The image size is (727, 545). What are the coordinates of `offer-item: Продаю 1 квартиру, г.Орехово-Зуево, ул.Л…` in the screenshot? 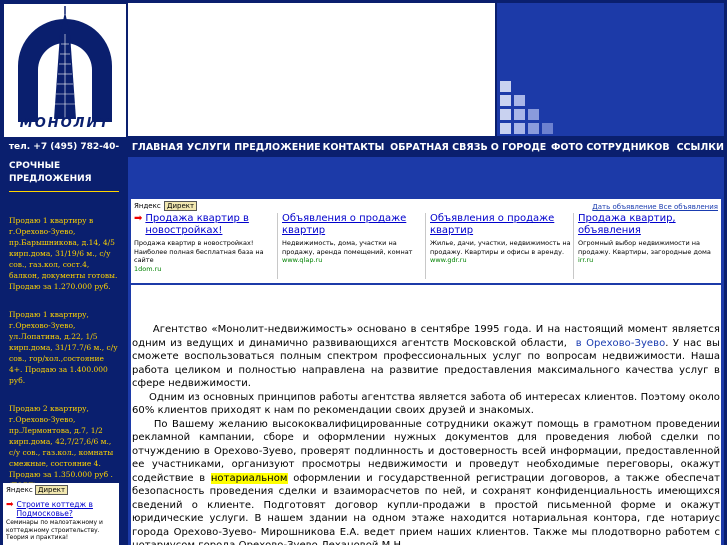 It's located at (64, 347).